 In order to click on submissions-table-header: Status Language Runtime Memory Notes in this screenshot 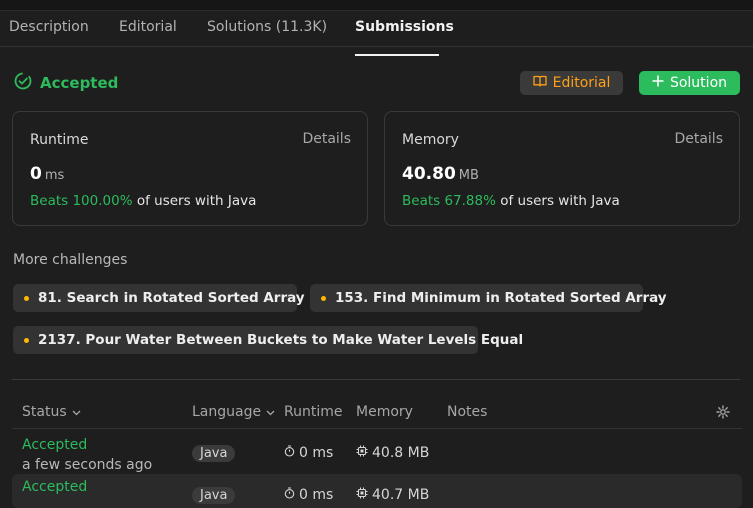, I will do `click(377, 412)`.